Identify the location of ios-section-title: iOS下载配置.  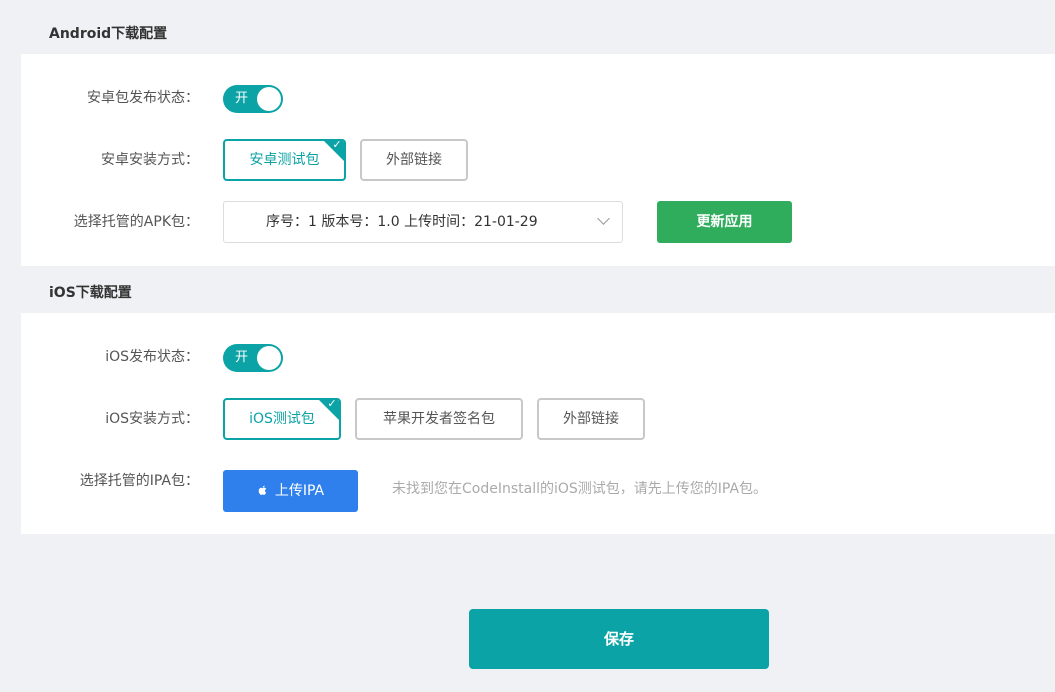
(90, 293).